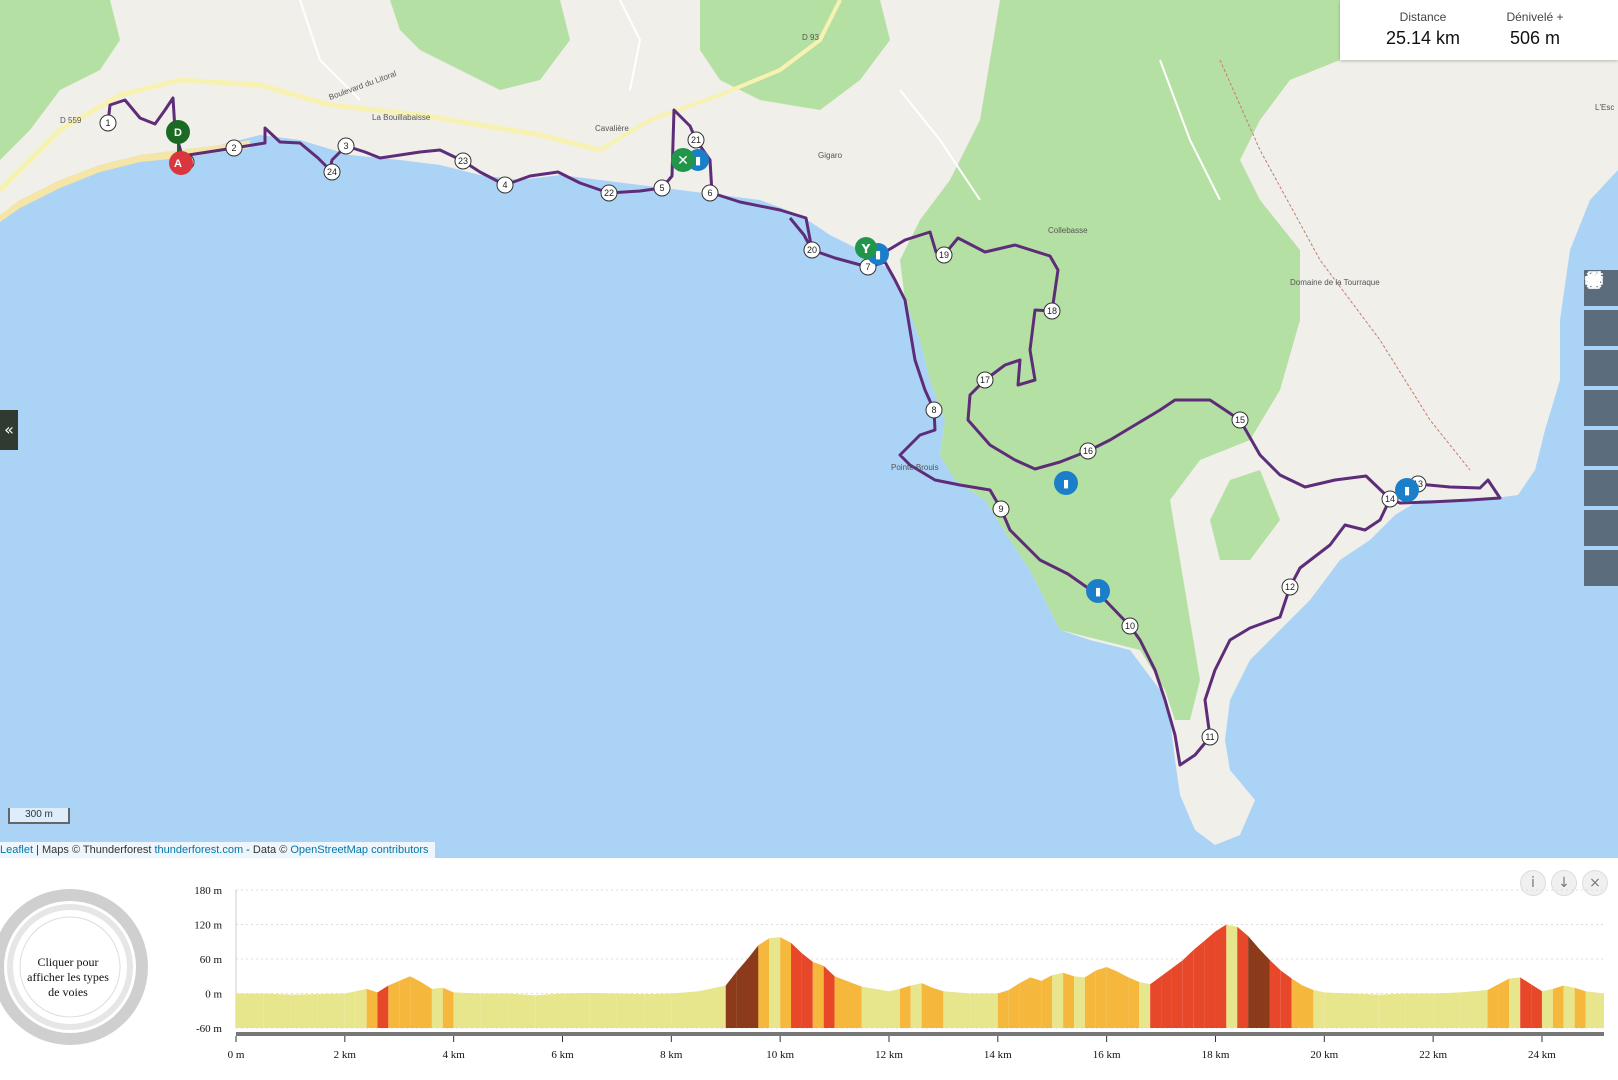  I want to click on waypoint-label: 5, so click(661, 188).